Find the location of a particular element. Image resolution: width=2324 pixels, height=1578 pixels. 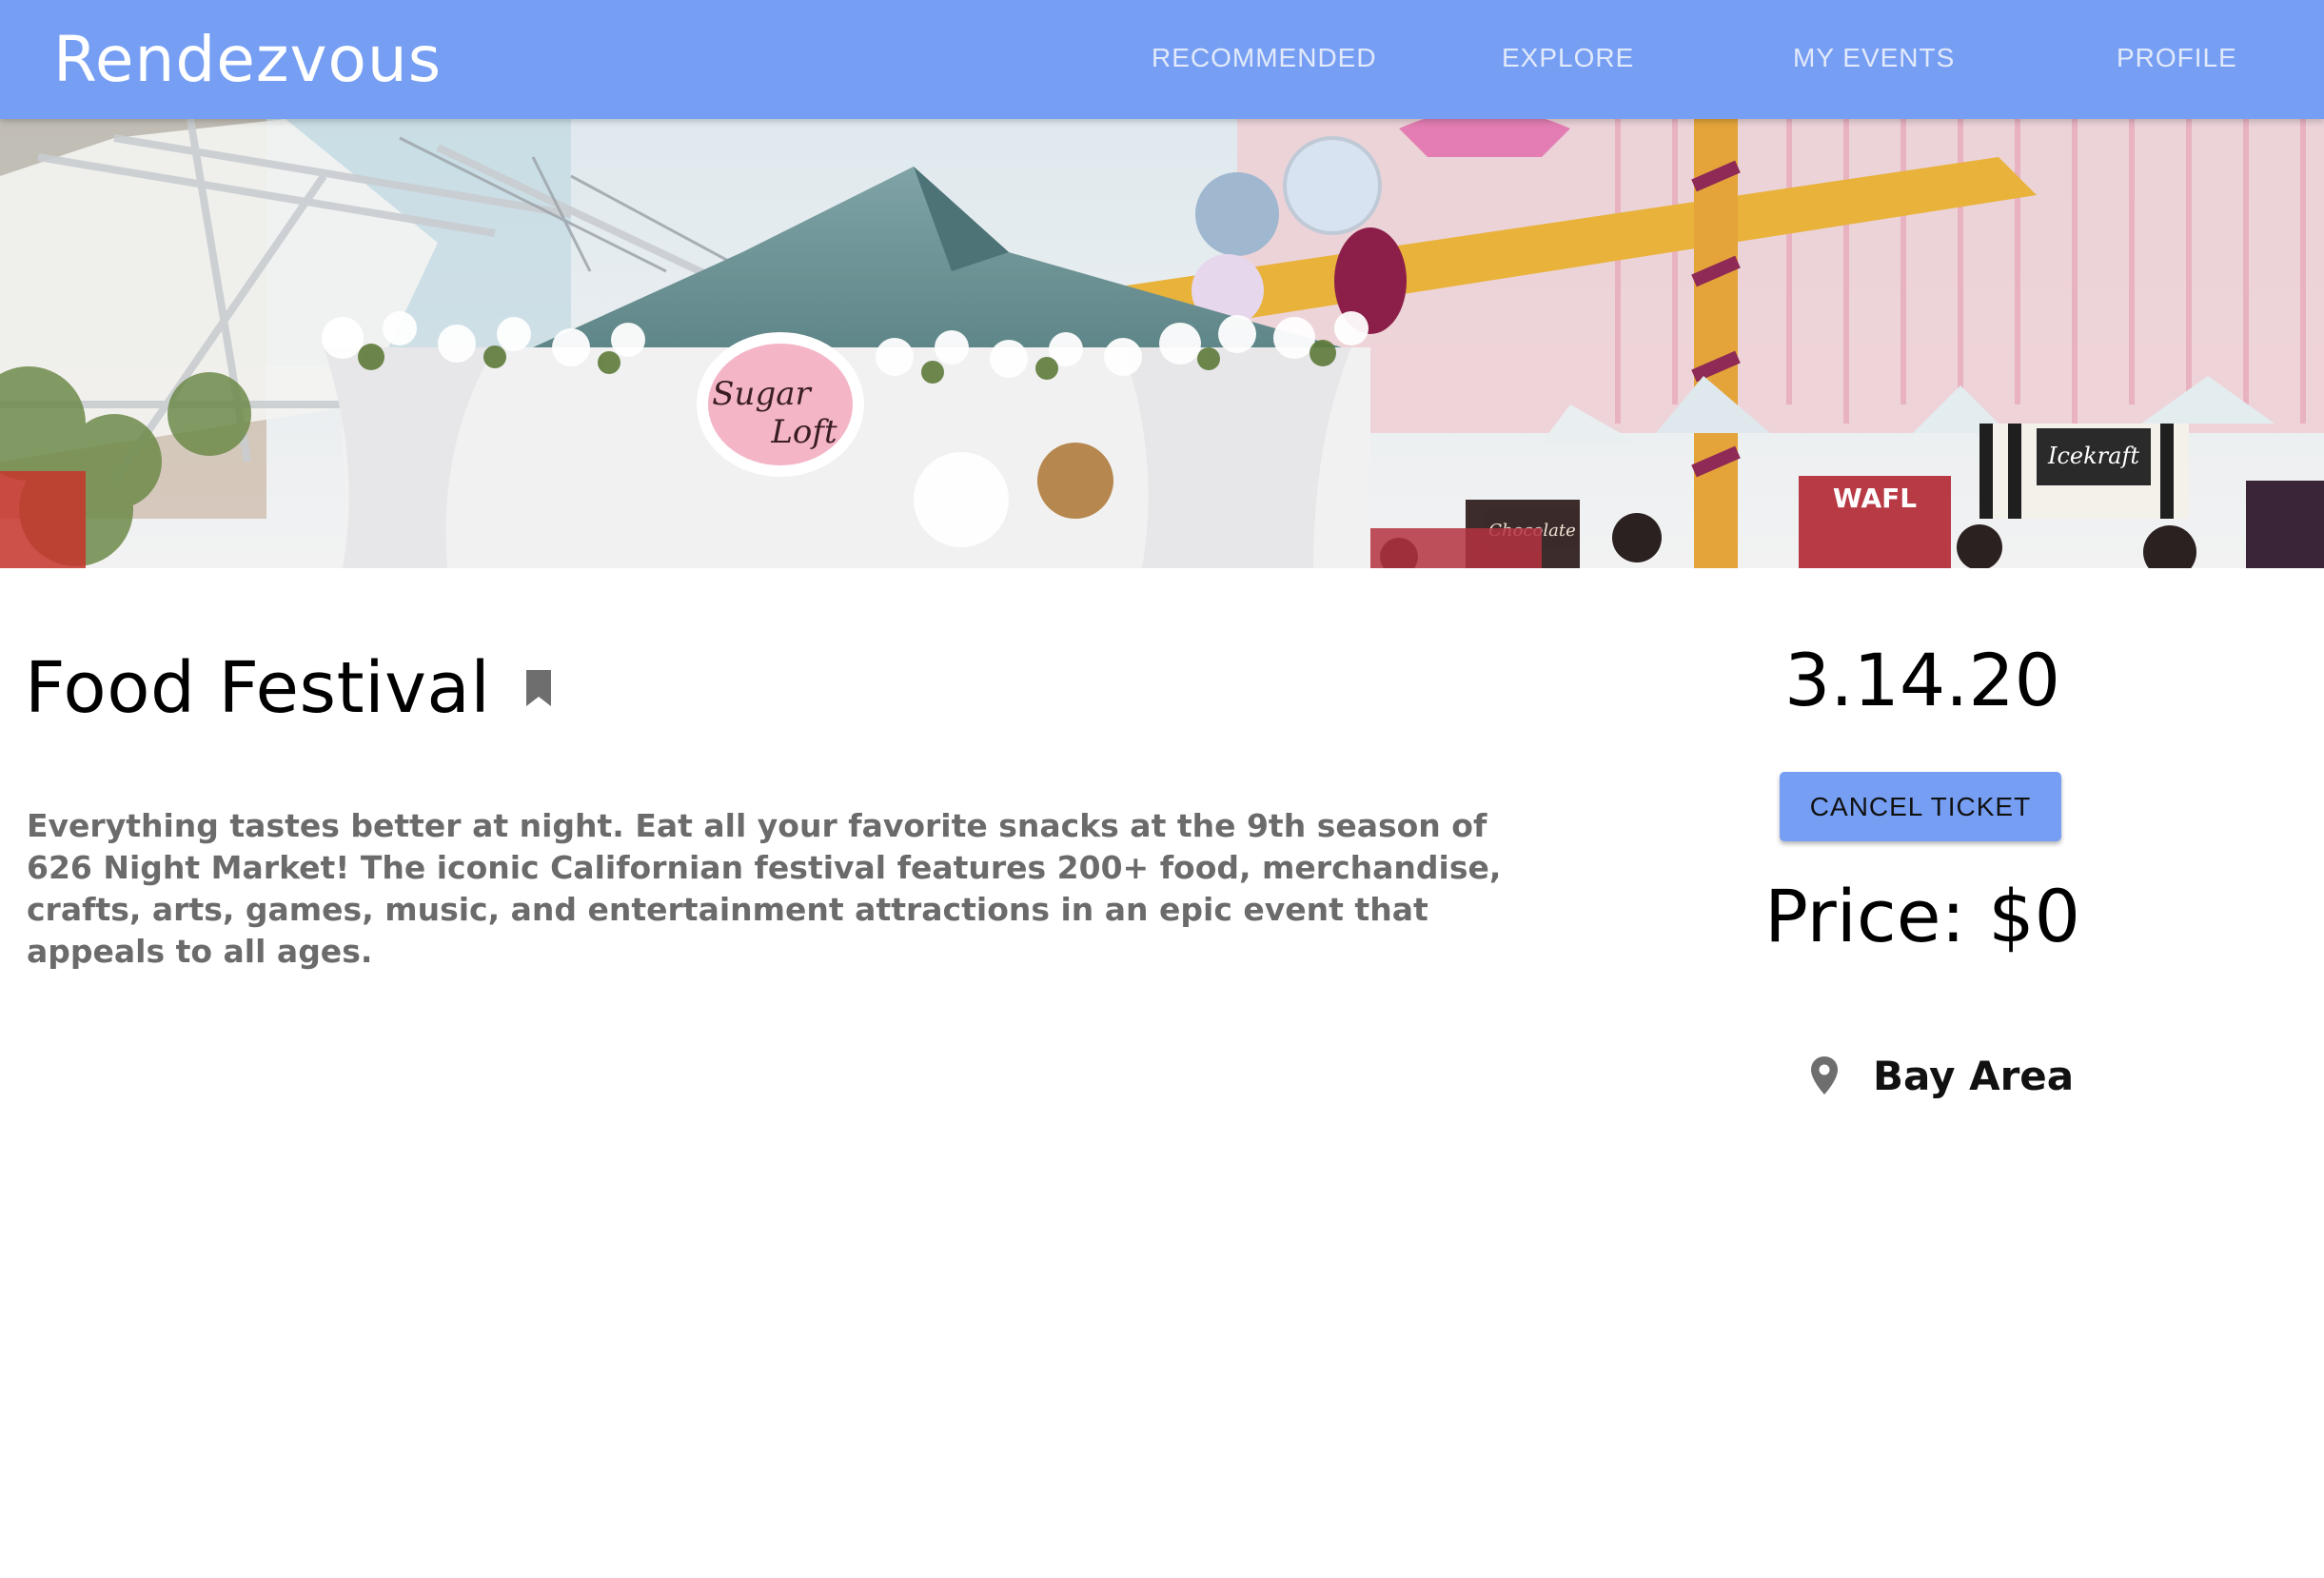

location-label: Bay Area is located at coordinates (1974, 1075).